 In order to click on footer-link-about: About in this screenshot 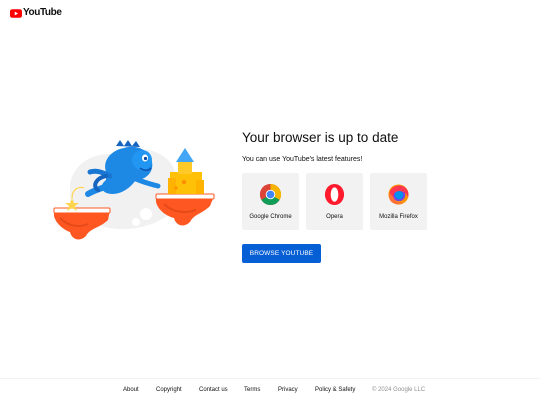, I will do `click(131, 390)`.